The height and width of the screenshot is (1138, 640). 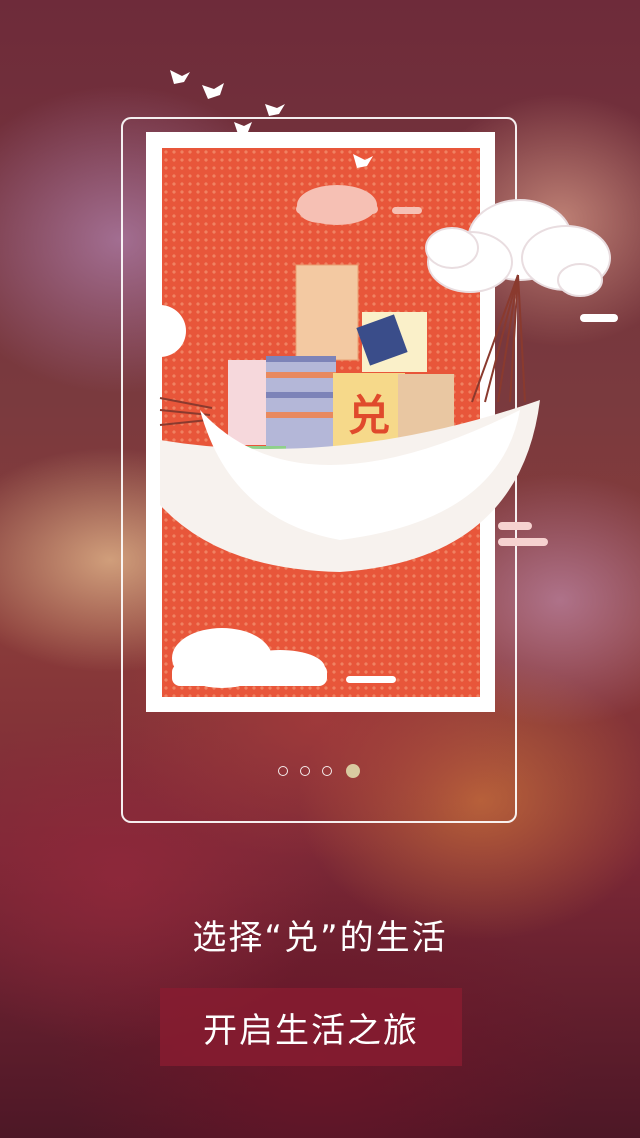 I want to click on page-indicator, so click(x=319, y=771).